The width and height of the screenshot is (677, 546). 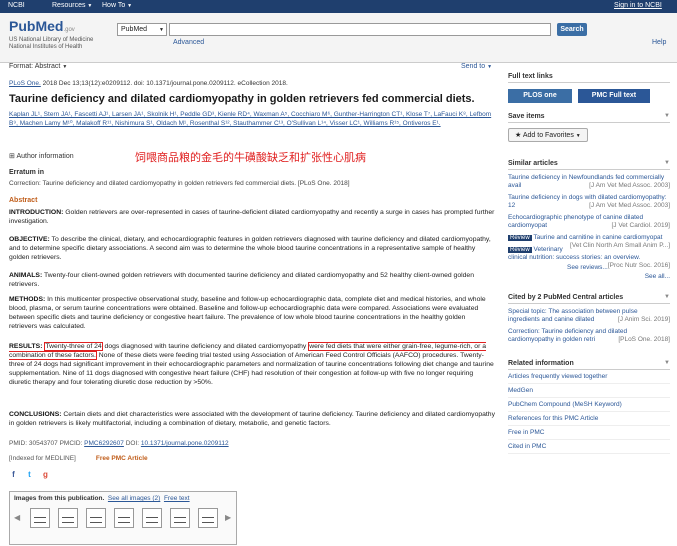 What do you see at coordinates (541, 363) in the screenshot?
I see `related-information-label: Related information` at bounding box center [541, 363].